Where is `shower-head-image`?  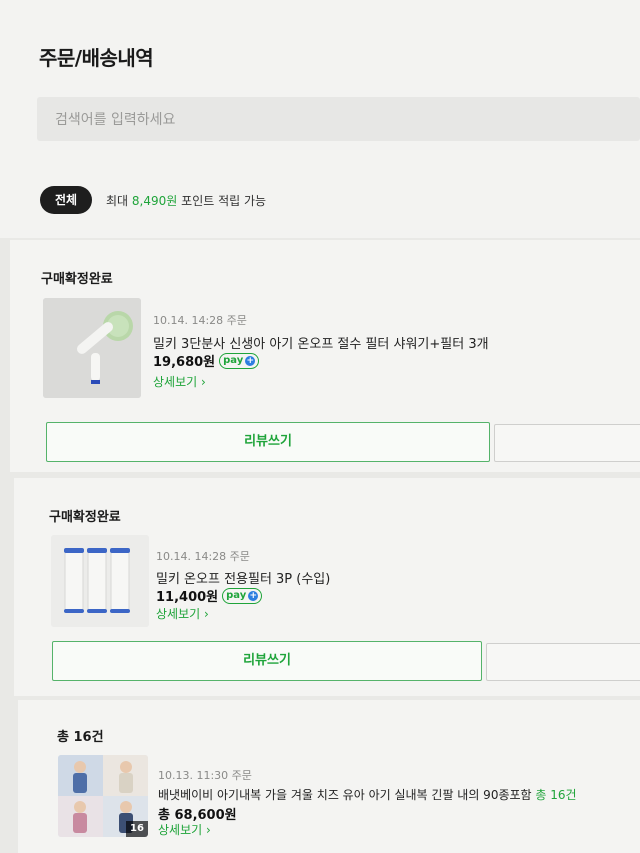 shower-head-image is located at coordinates (92, 348).